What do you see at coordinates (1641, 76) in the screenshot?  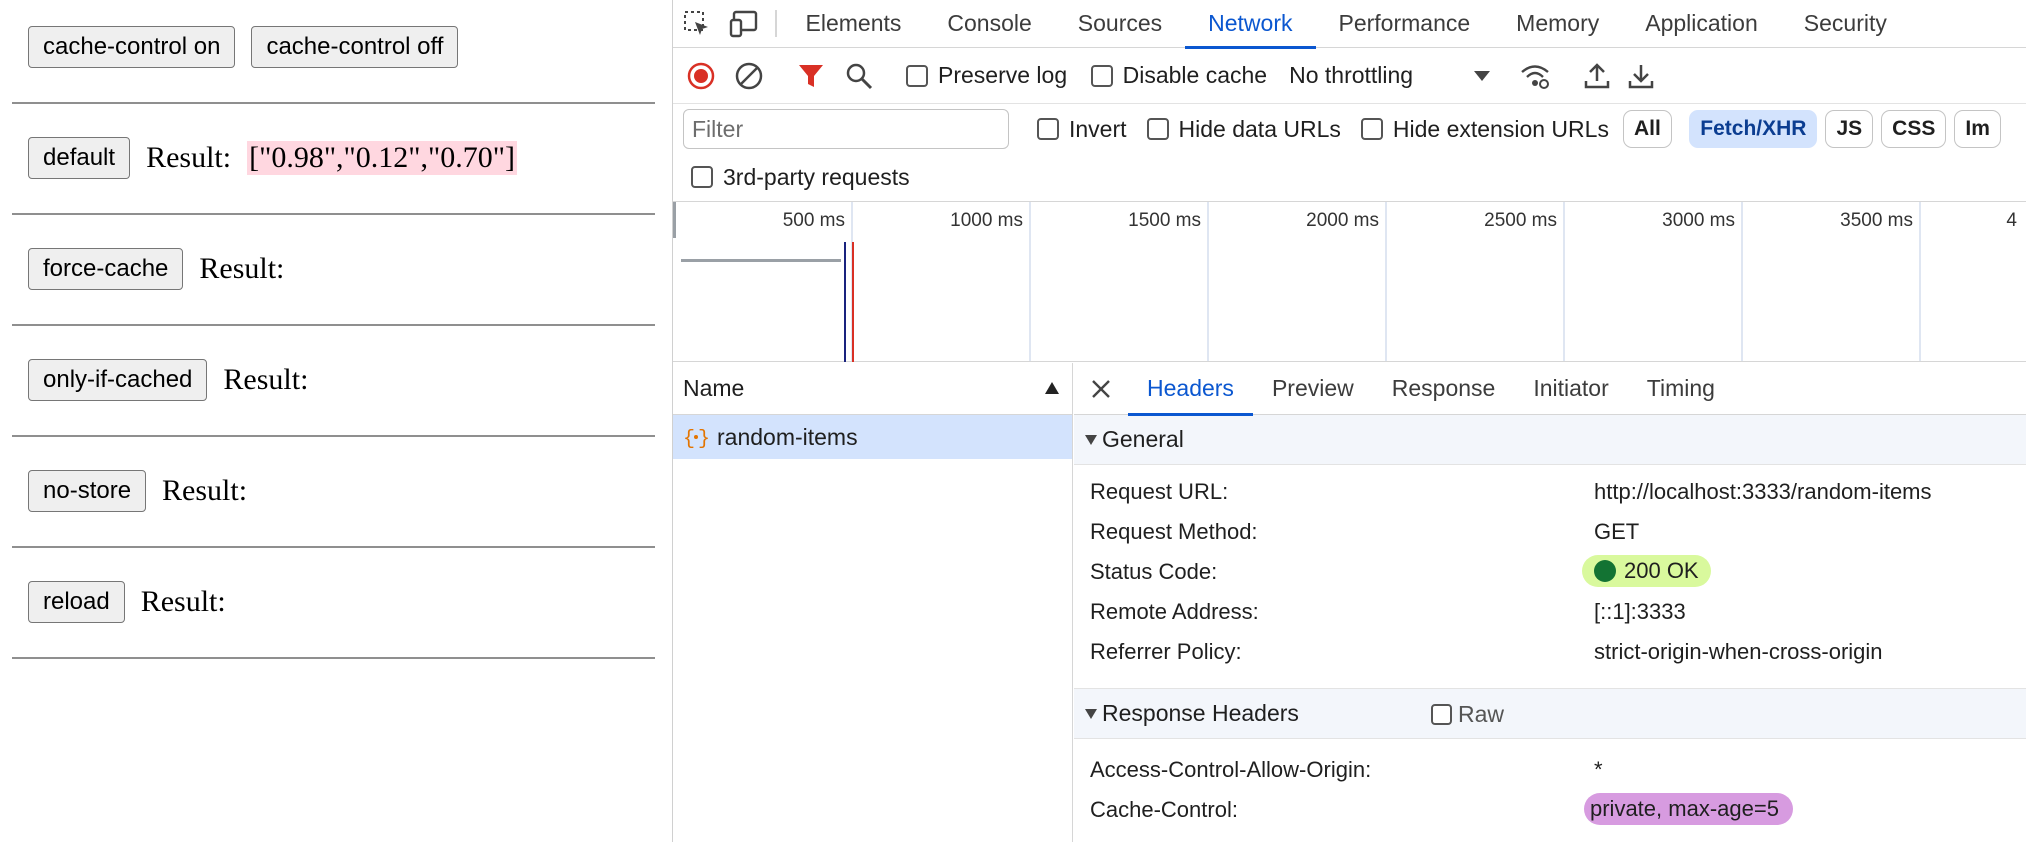 I see `export-har-icon` at bounding box center [1641, 76].